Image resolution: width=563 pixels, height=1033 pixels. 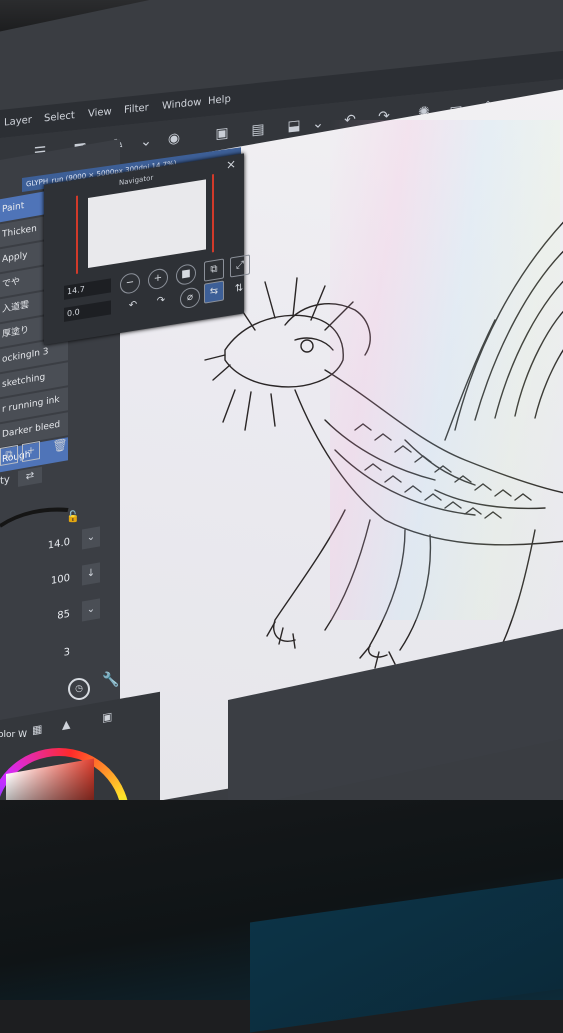 I want to click on rotate-right-icon: ↷, so click(x=161, y=301).